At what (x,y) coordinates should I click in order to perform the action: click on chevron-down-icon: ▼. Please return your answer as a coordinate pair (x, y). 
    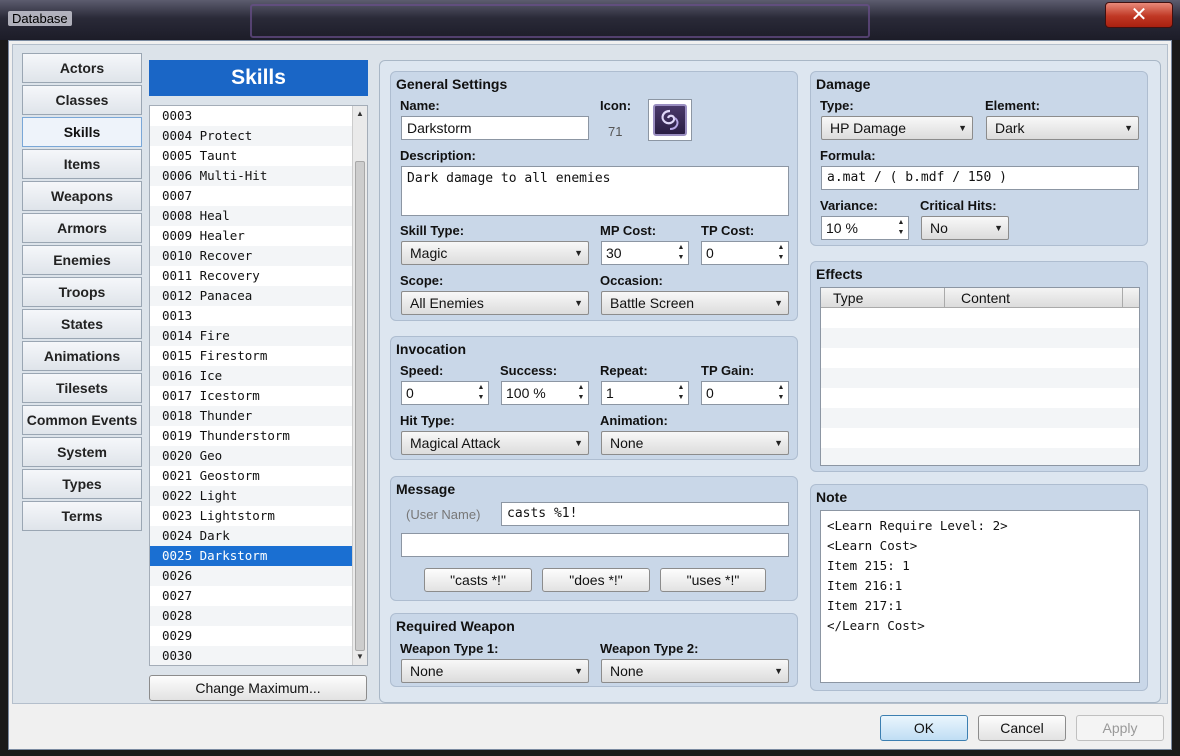
    Looking at the image, I should click on (1128, 128).